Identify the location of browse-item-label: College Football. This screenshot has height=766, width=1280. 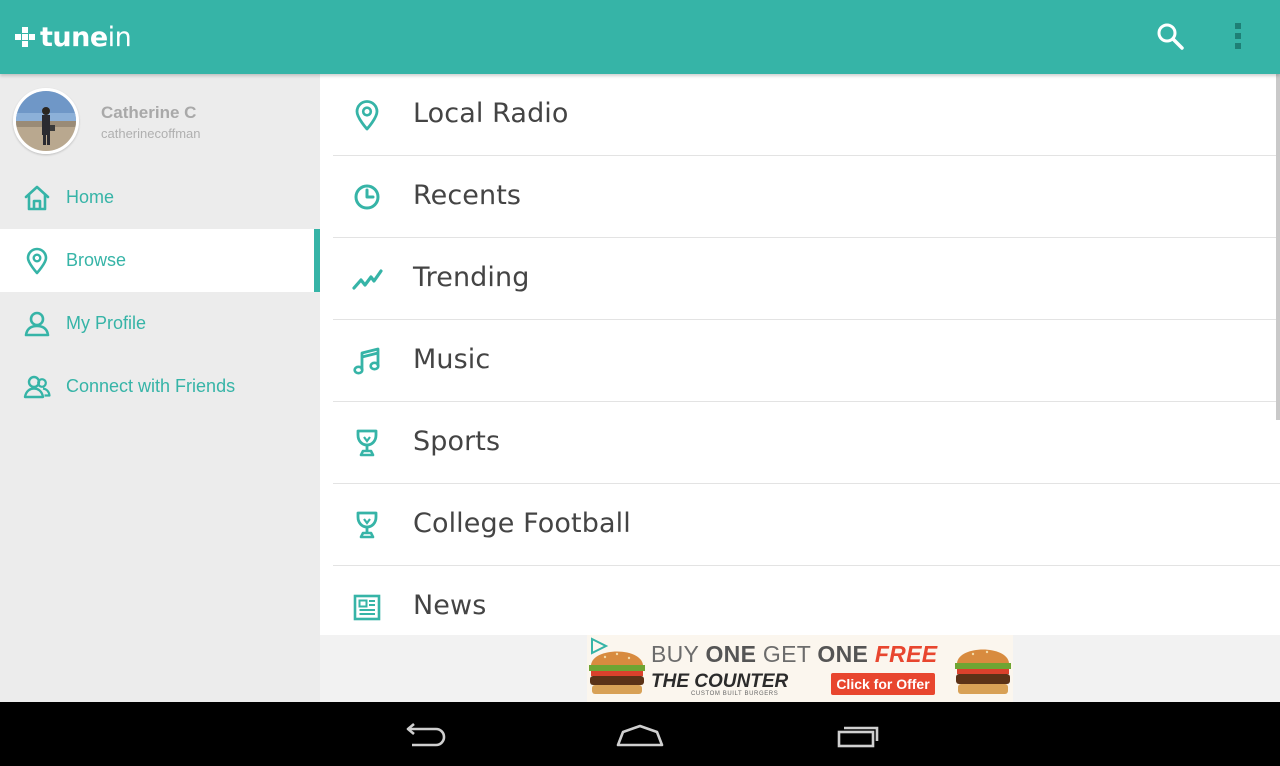
(522, 523).